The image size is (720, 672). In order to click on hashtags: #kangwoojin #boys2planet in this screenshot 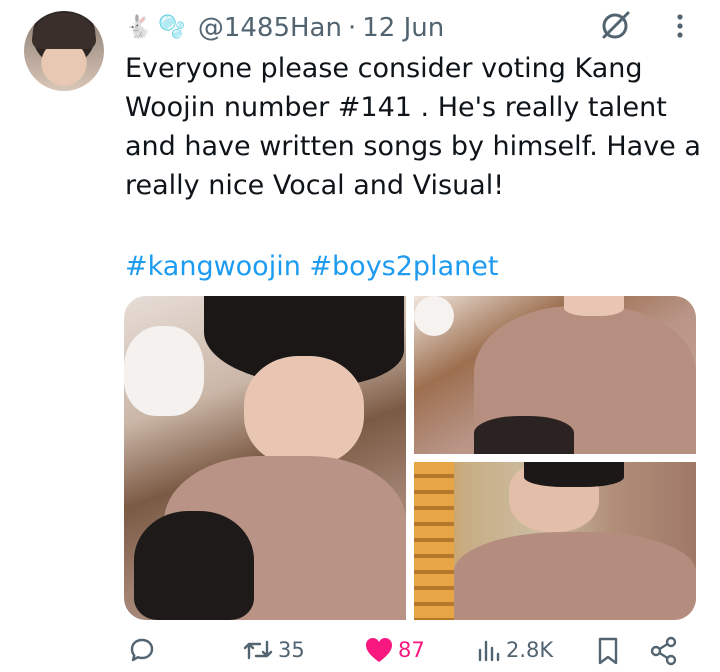, I will do `click(311, 266)`.